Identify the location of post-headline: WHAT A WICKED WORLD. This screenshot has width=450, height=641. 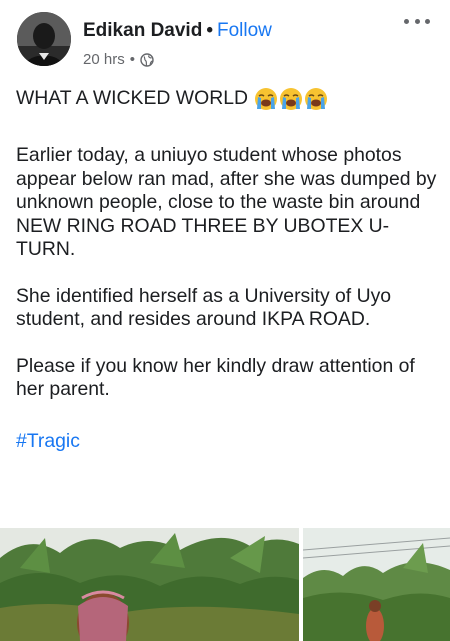
(228, 99).